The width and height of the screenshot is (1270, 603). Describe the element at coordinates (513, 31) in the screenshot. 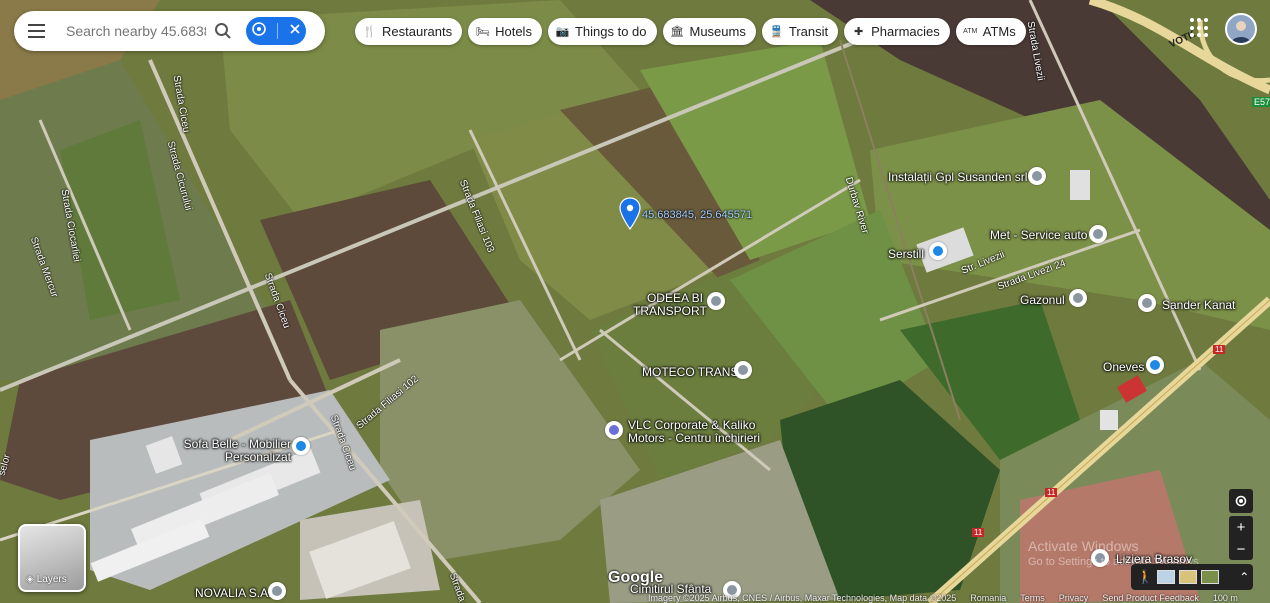

I see `chip-label: Hotels` at that location.